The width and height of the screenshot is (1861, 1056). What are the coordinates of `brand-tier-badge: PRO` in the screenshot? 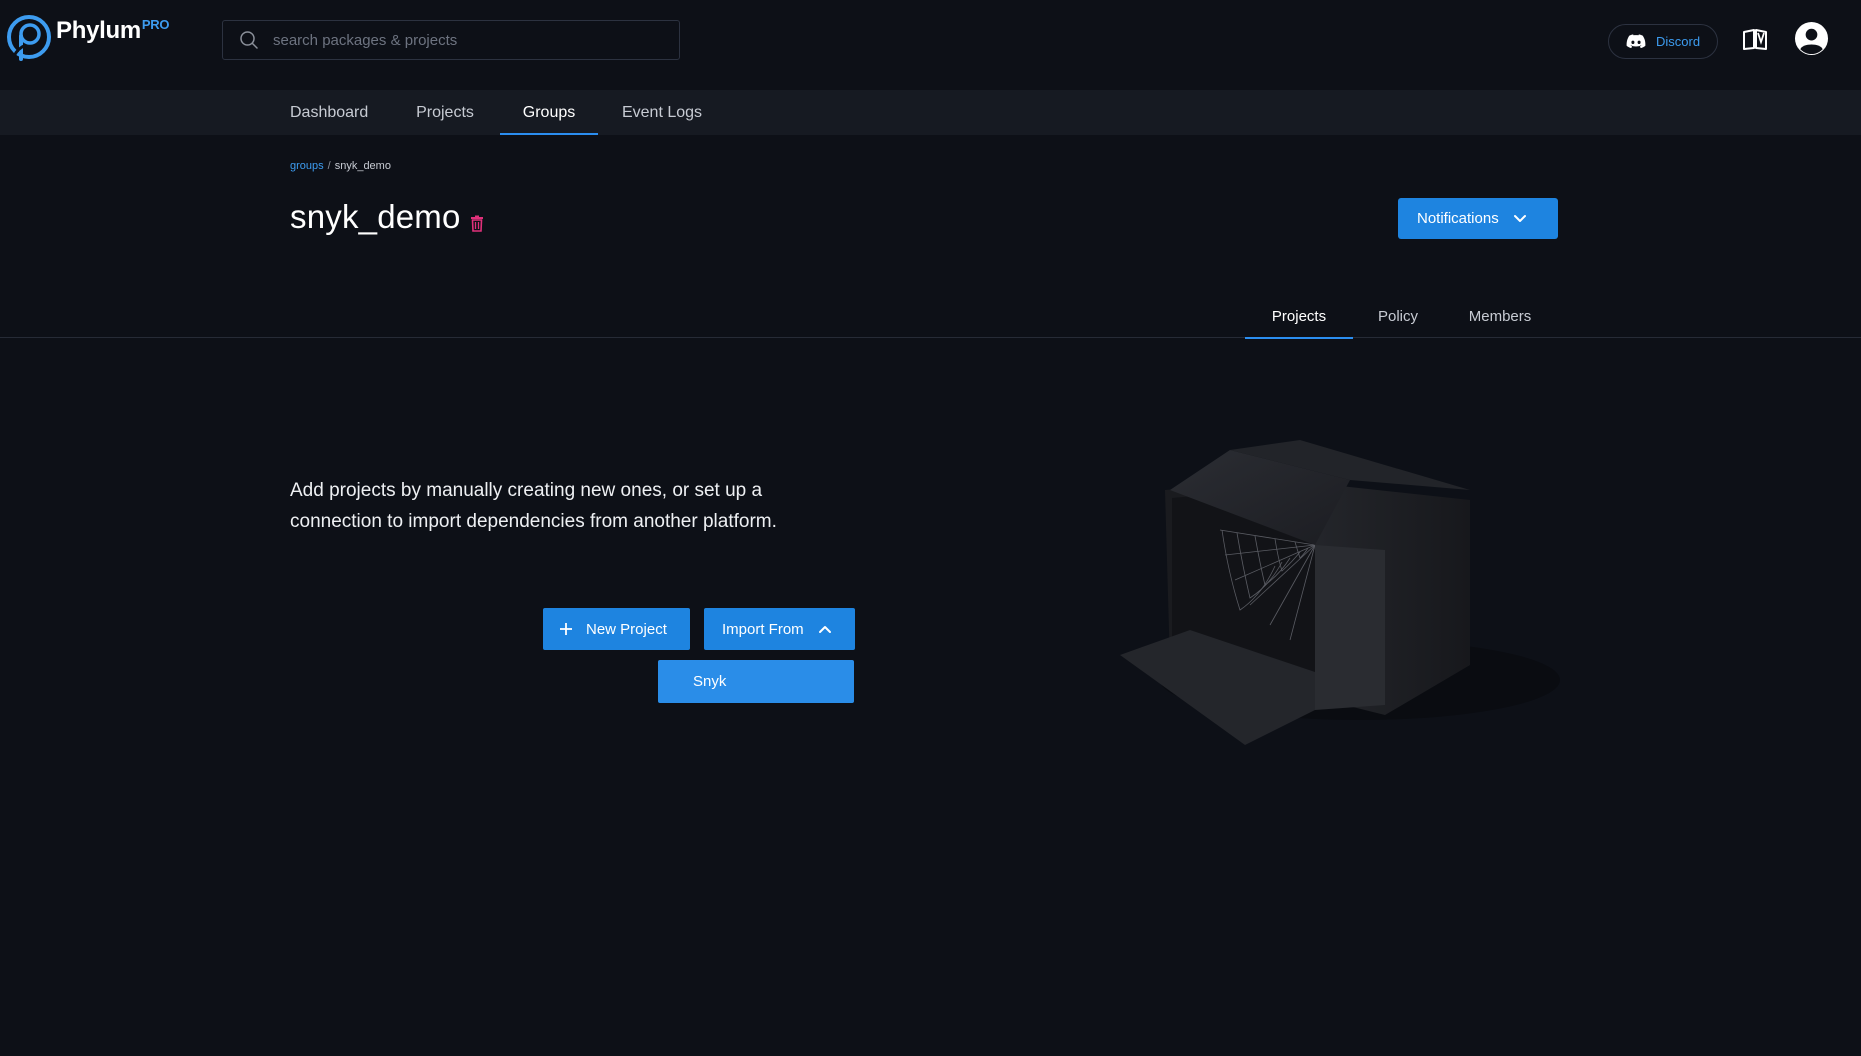 It's located at (155, 24).